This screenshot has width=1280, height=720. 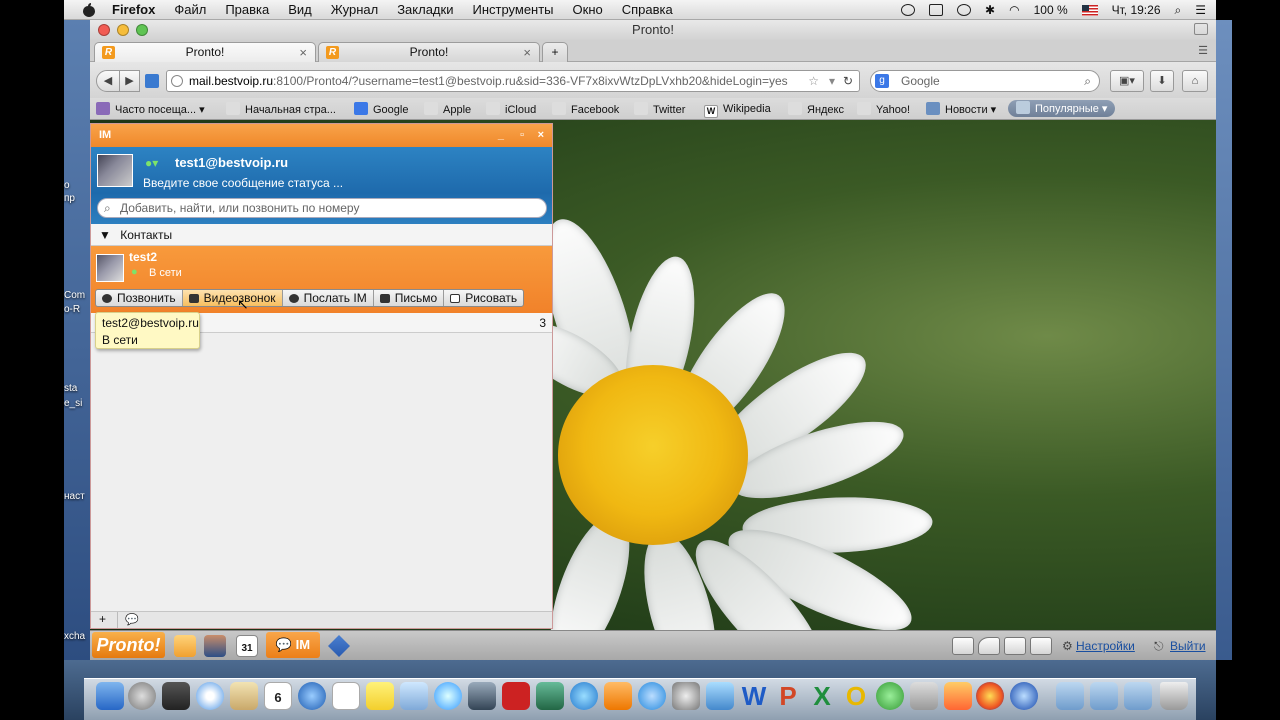 I want to click on bookmark-most-visited: Часто посеща... ▾, so click(x=150, y=109).